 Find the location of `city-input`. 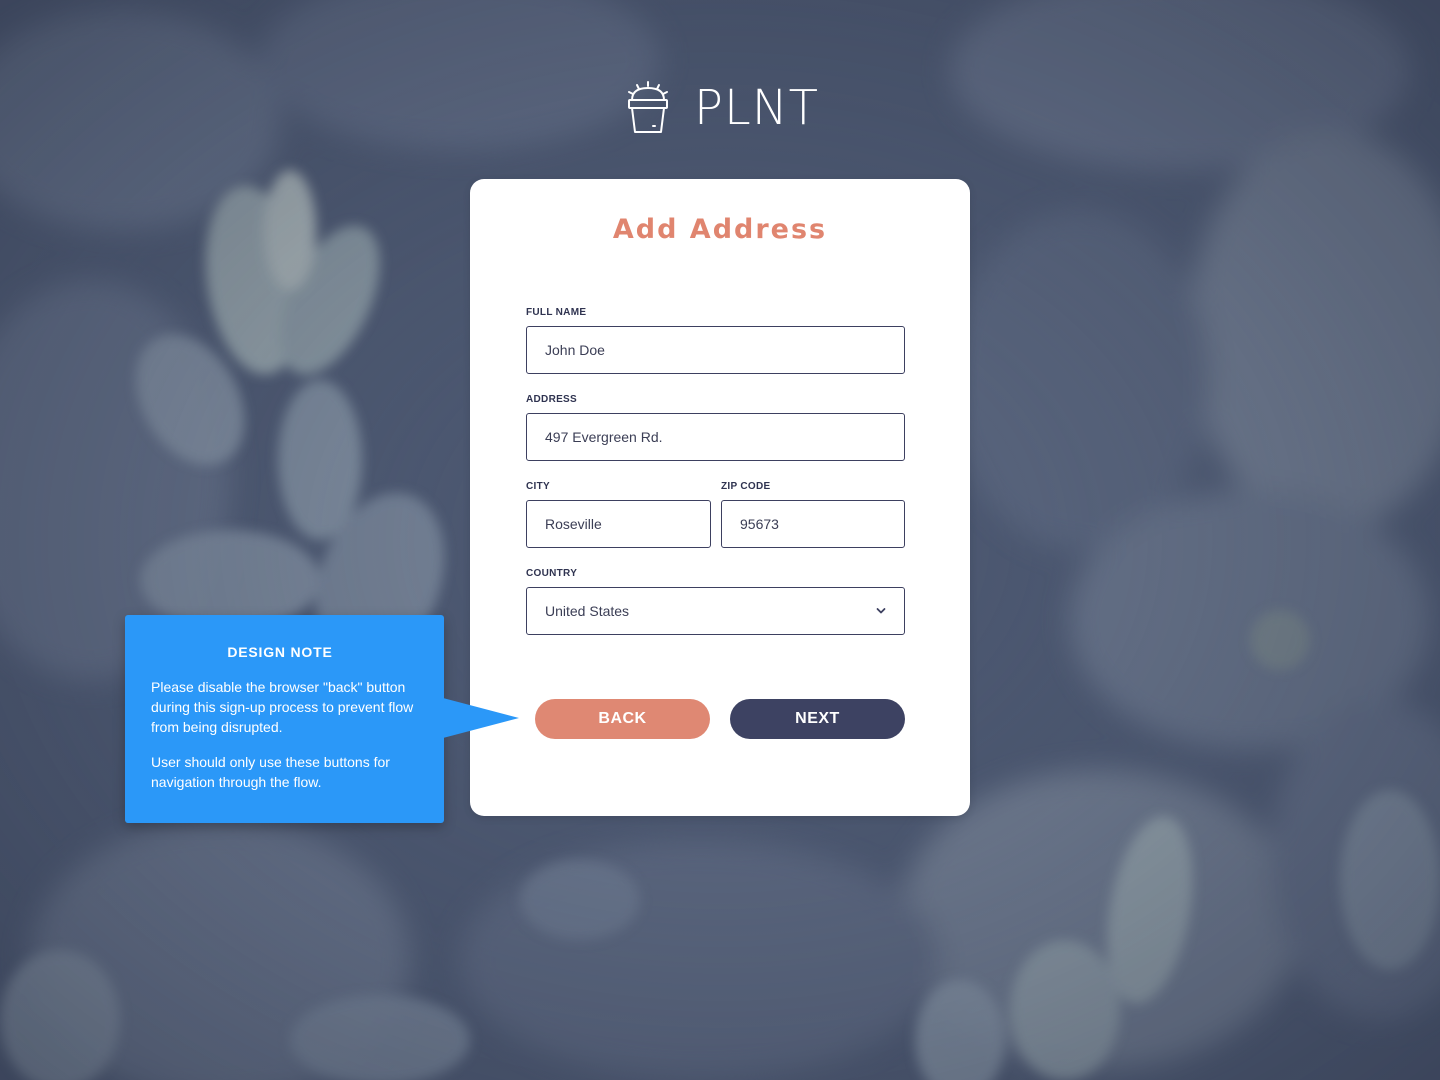

city-input is located at coordinates (618, 524).